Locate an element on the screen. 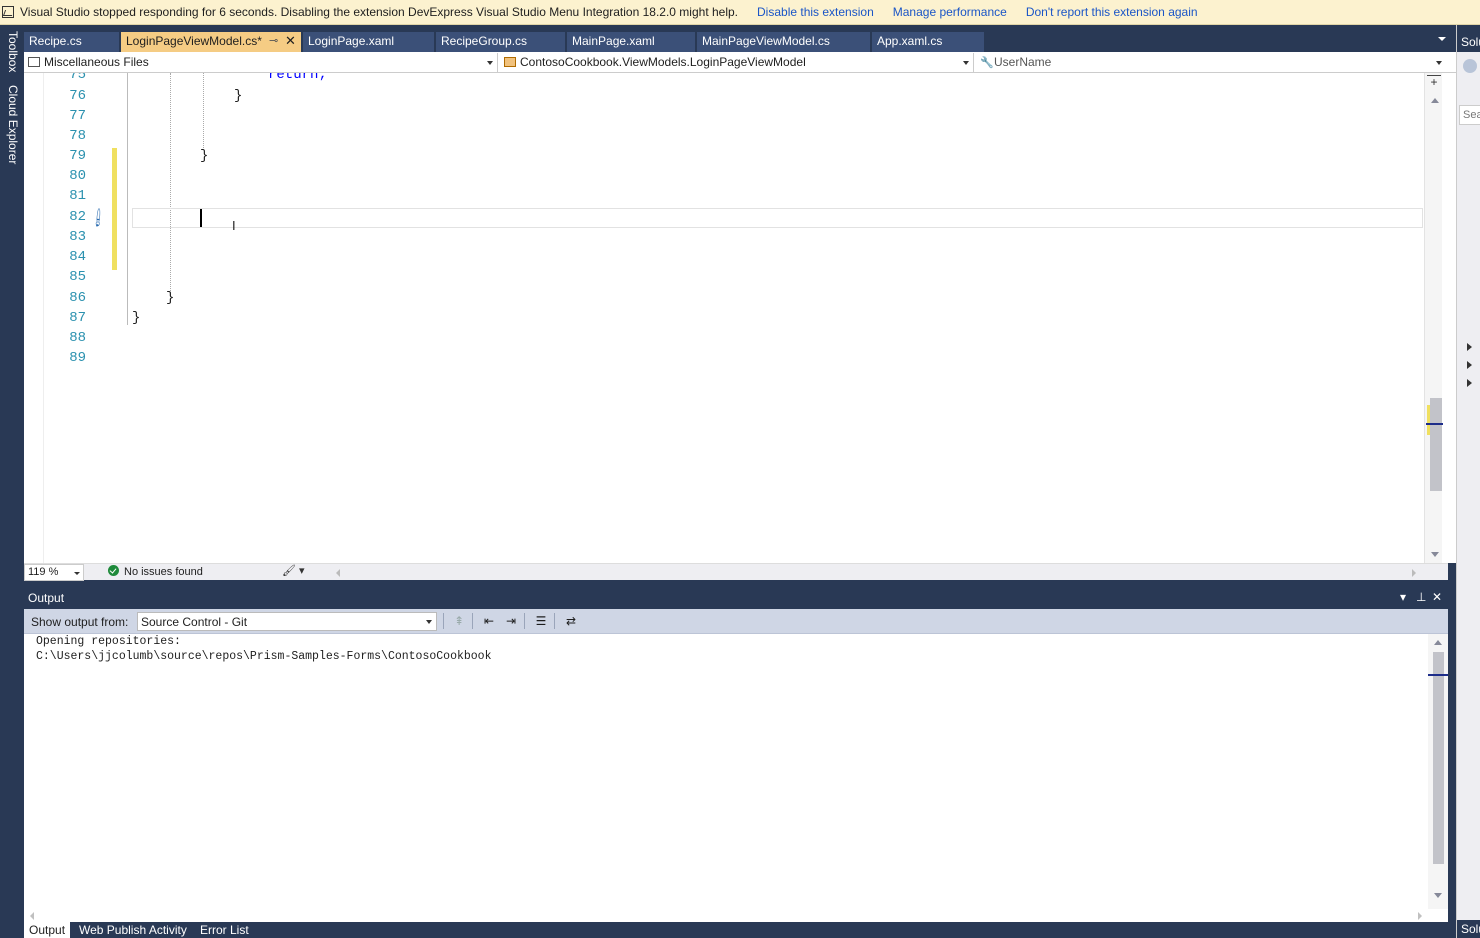  zoom-value: 119 % is located at coordinates (43, 572).